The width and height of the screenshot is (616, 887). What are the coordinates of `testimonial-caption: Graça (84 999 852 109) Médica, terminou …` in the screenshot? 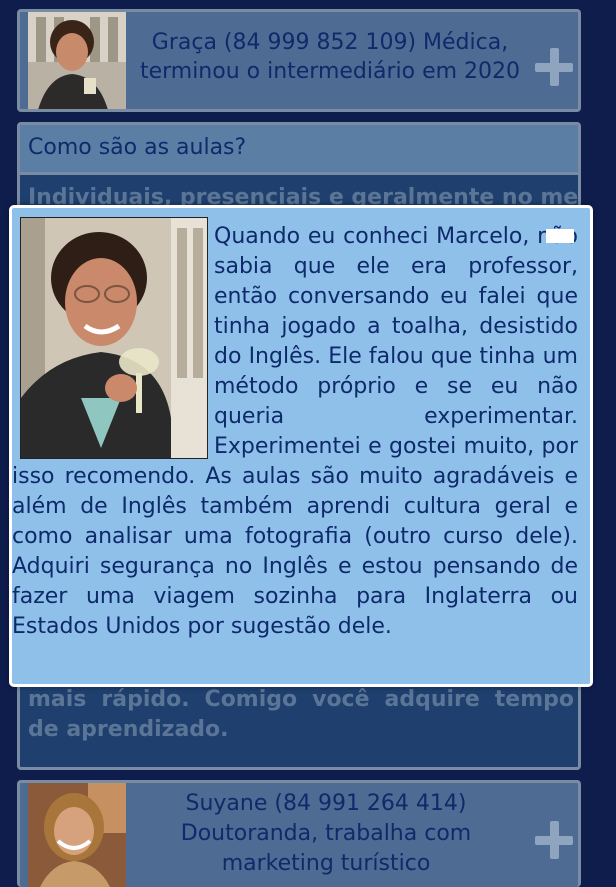 It's located at (330, 57).